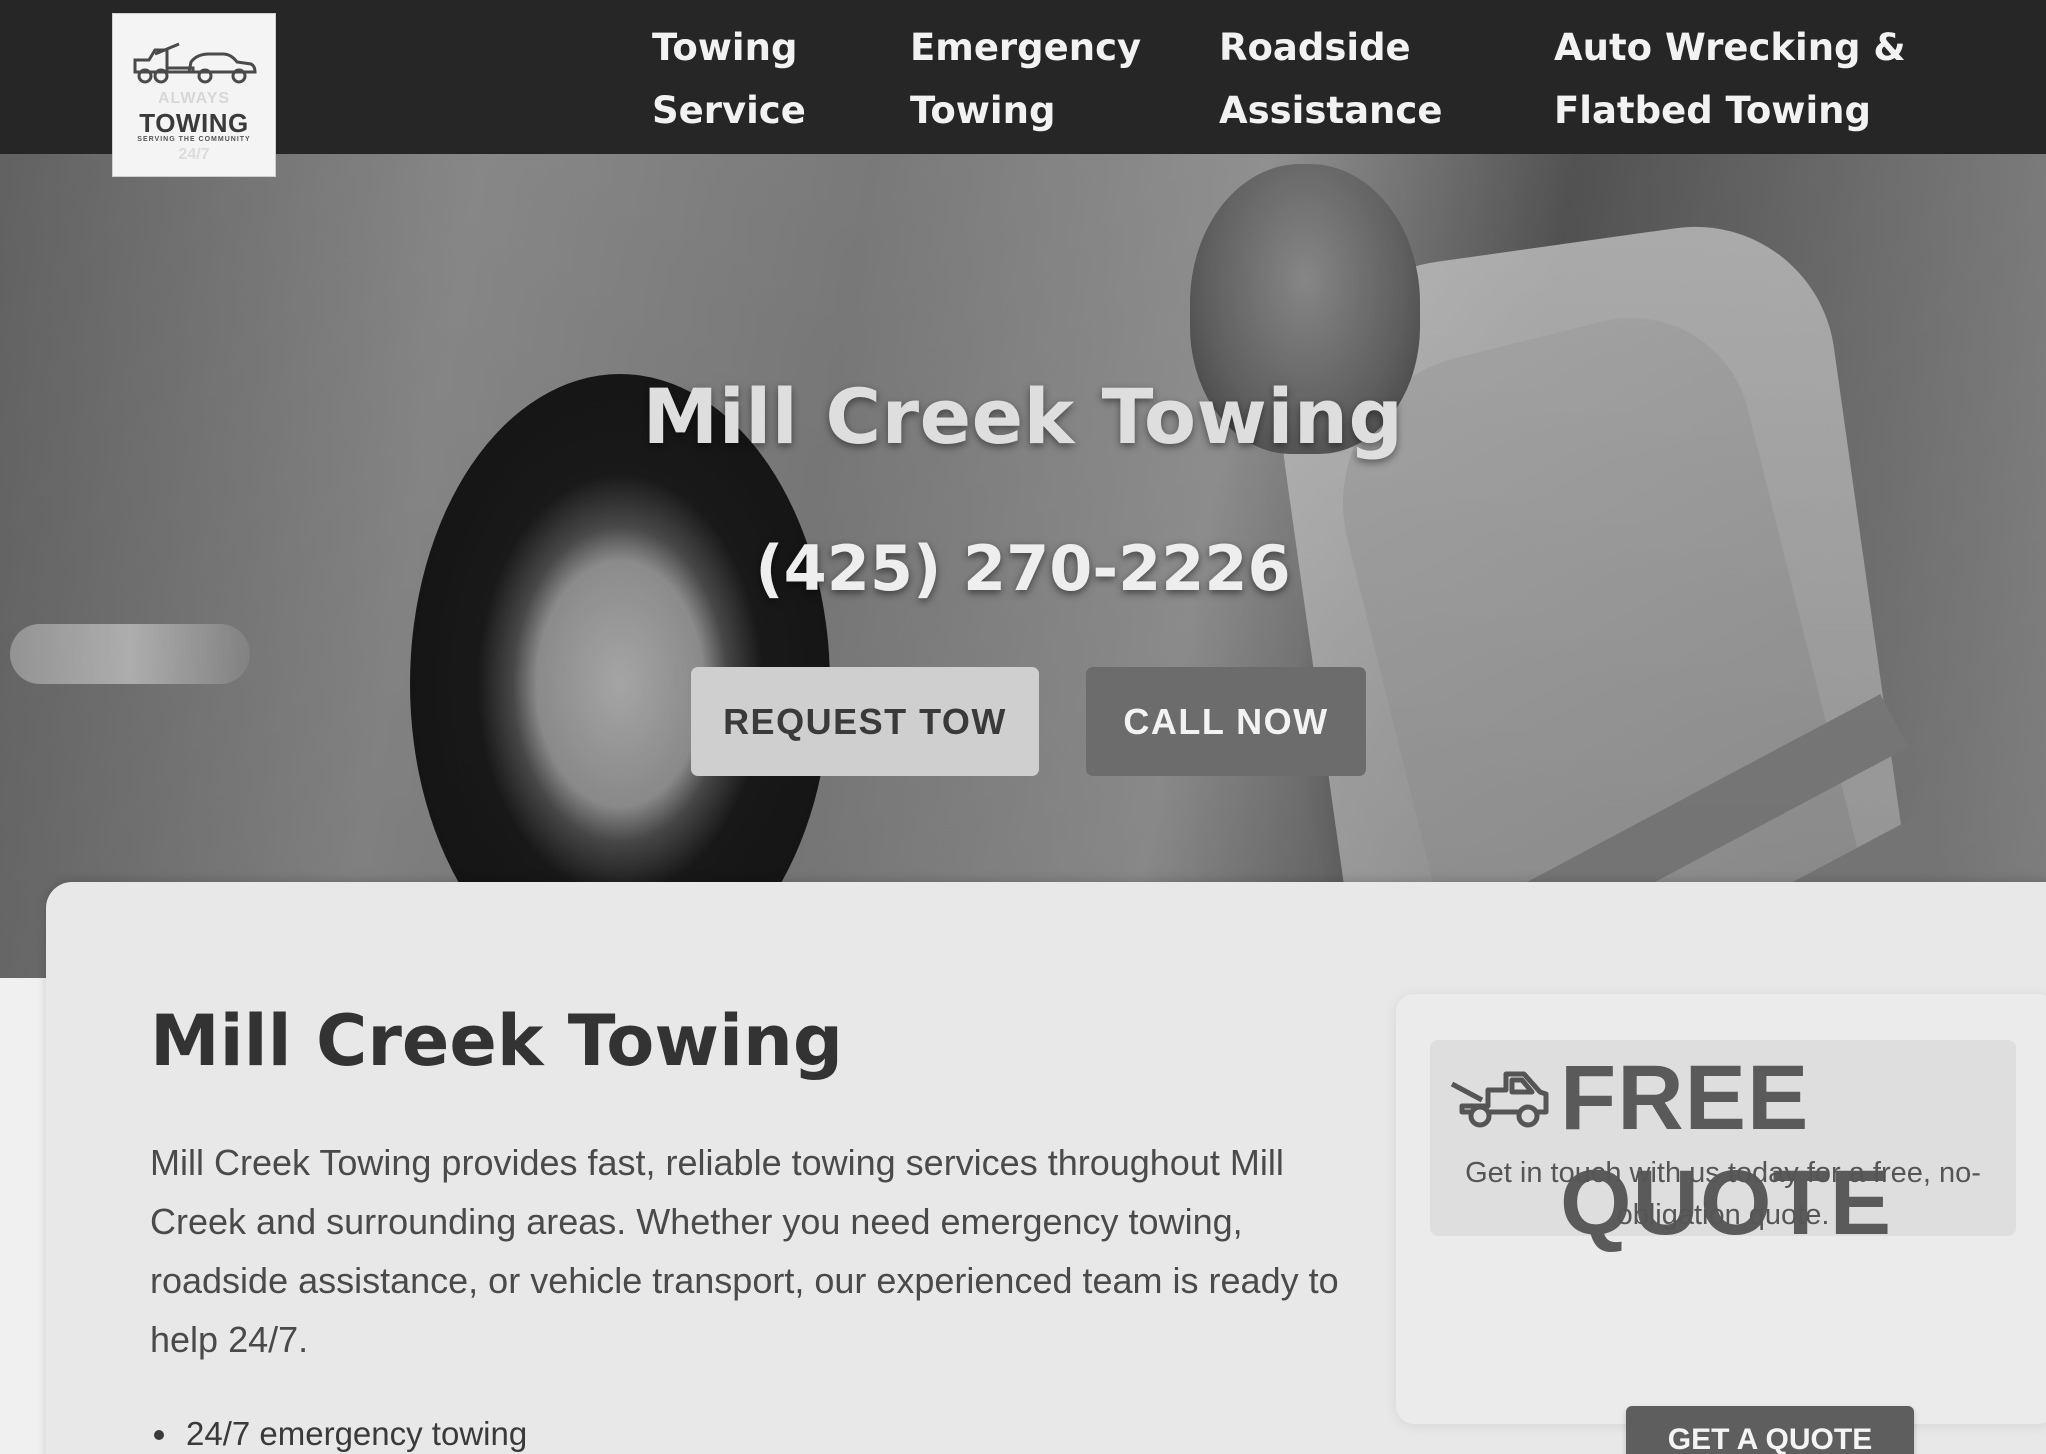 Image resolution: width=2046 pixels, height=1454 pixels. Describe the element at coordinates (194, 139) in the screenshot. I see `logo-tagline: SERVING THE COMMUNITY` at that location.